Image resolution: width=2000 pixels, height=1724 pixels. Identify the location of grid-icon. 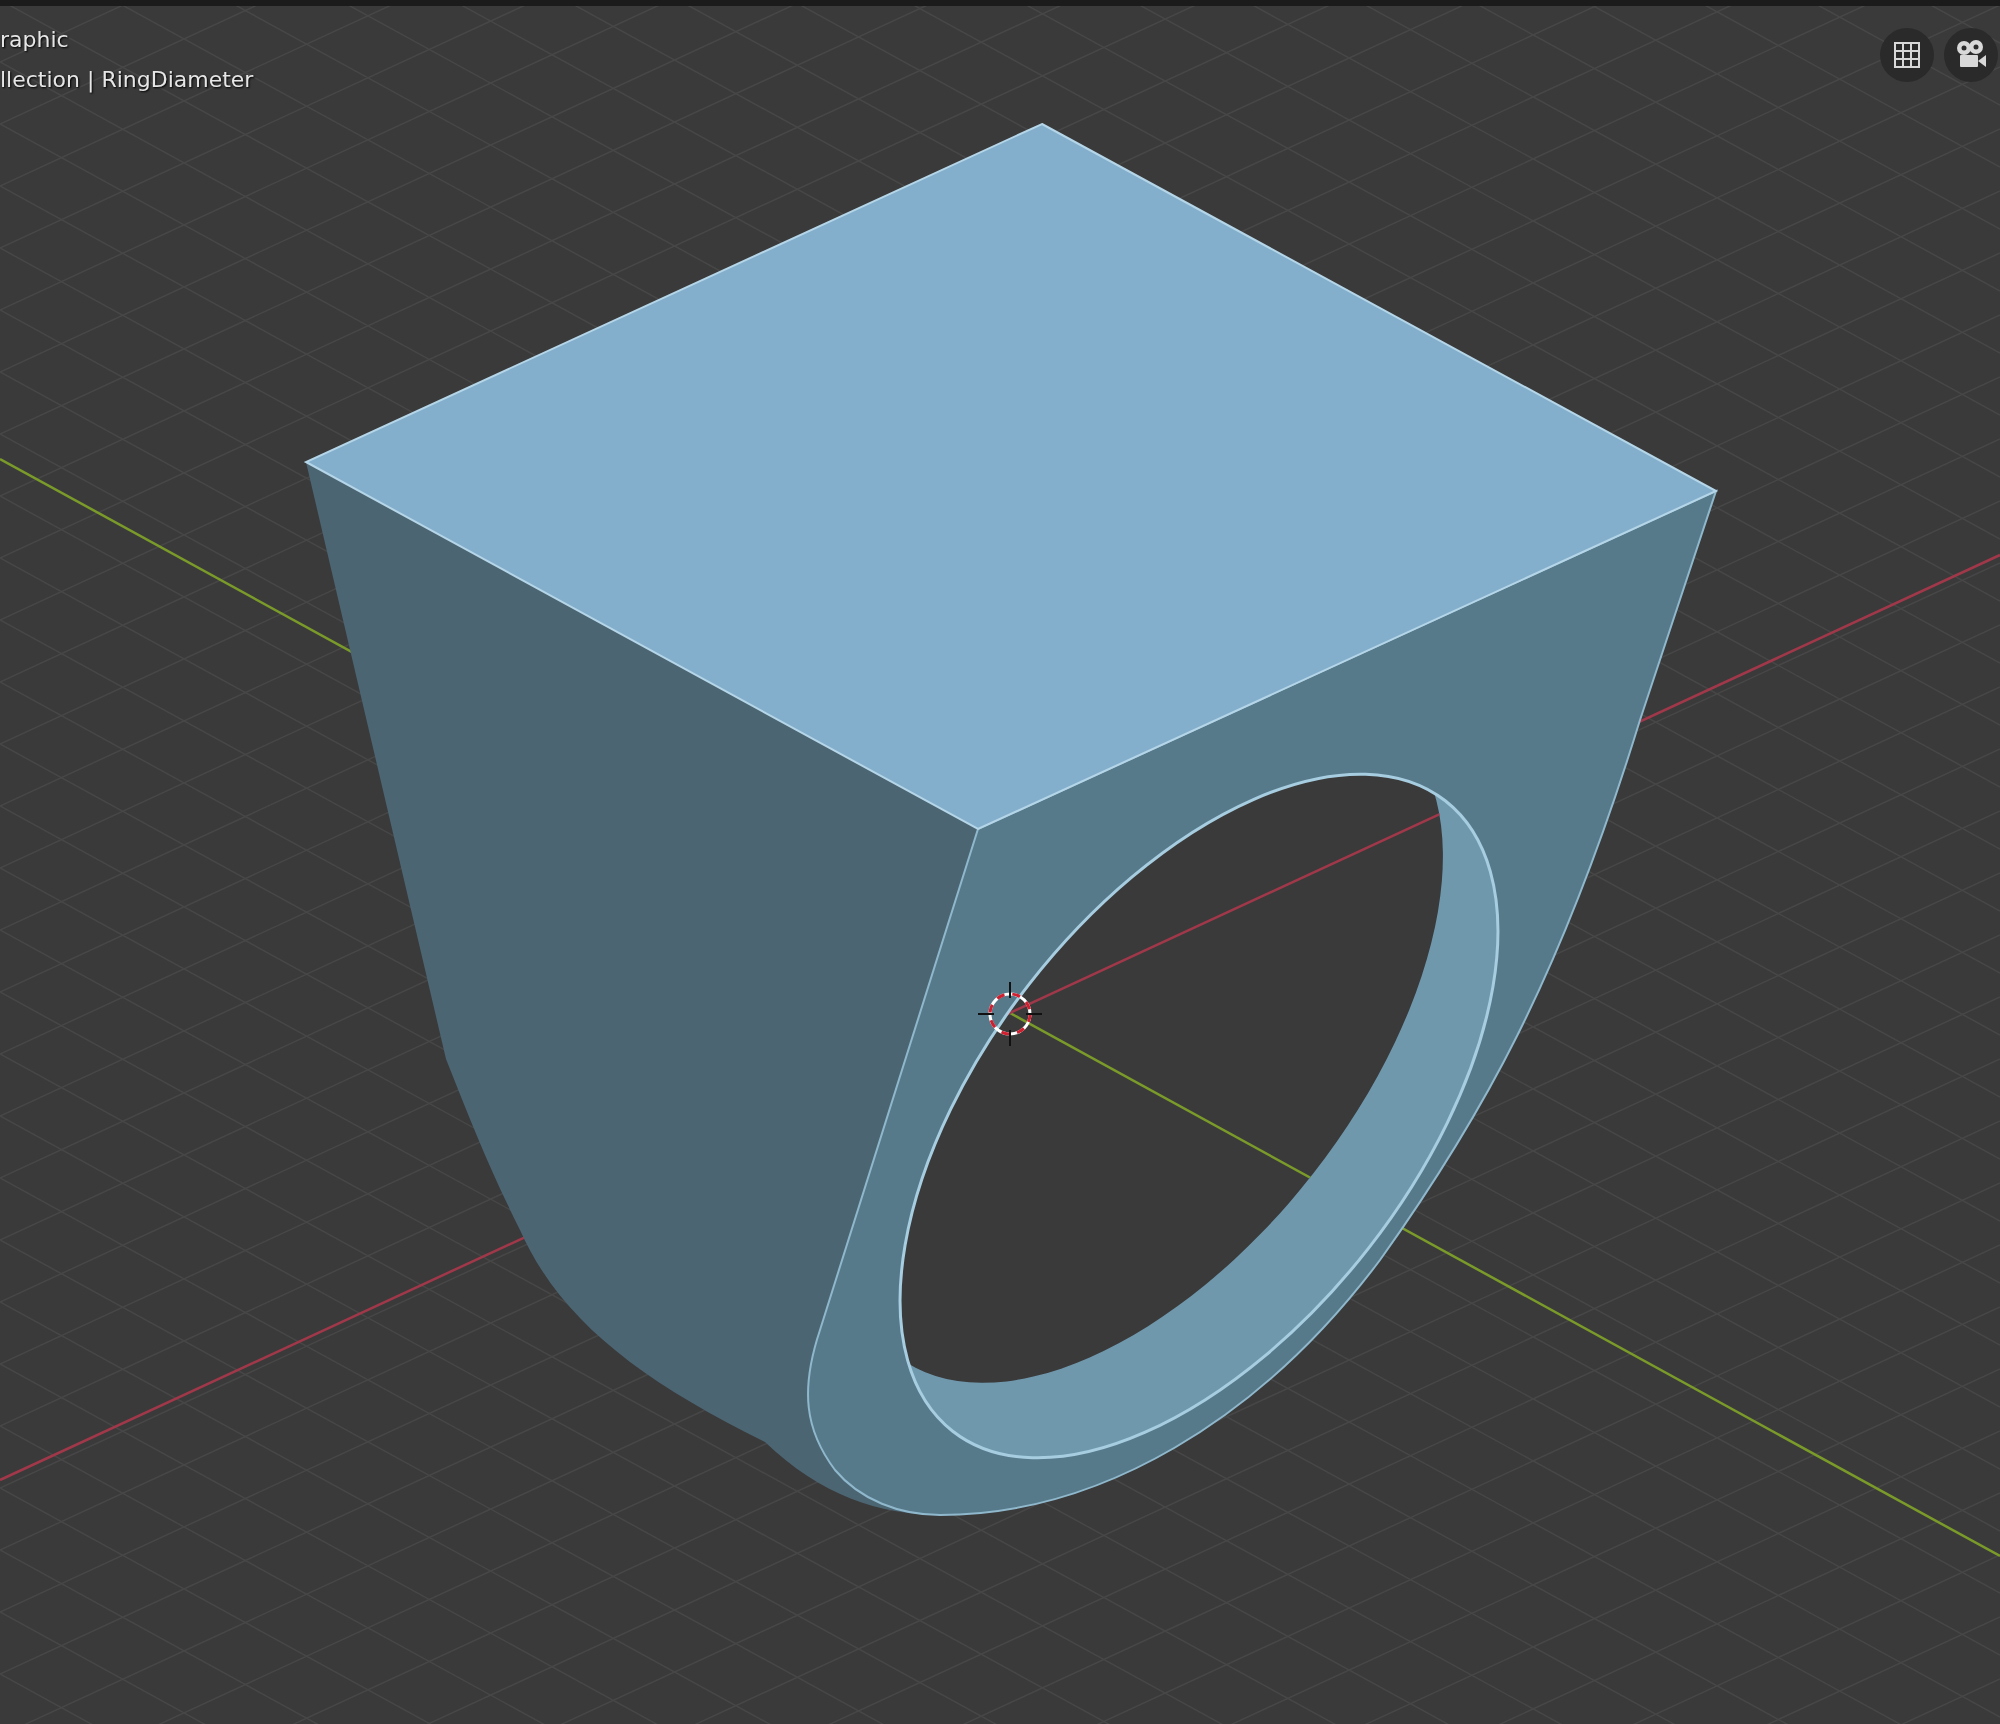
(1907, 55).